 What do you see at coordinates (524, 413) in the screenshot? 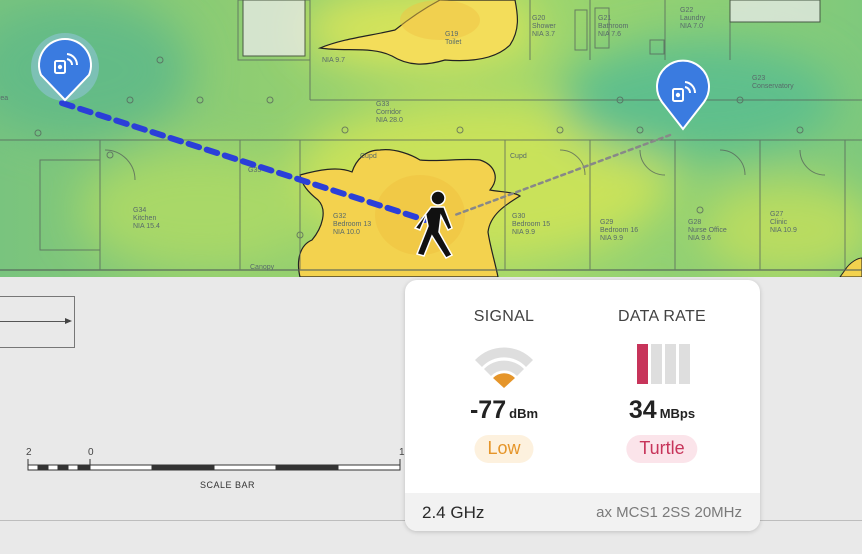
I see `signal-unit: dBm` at bounding box center [524, 413].